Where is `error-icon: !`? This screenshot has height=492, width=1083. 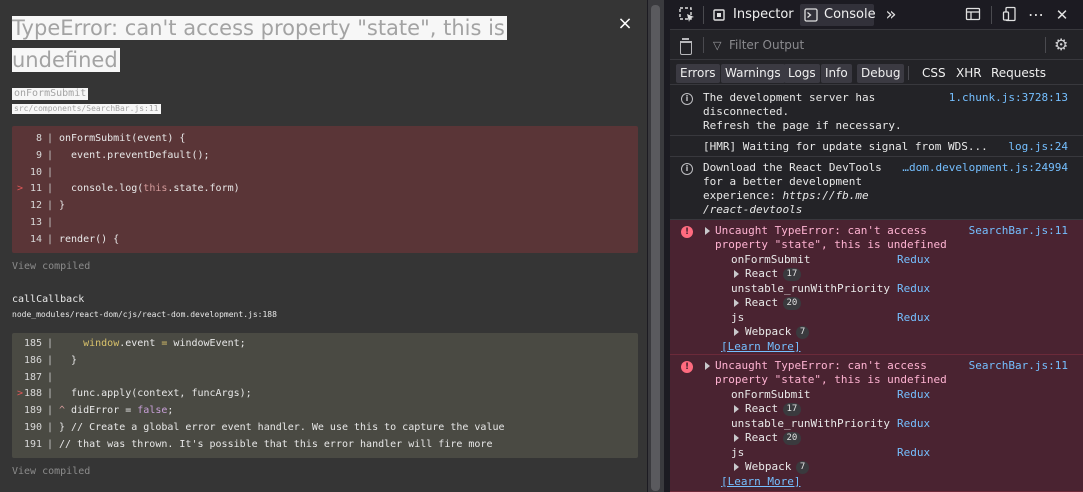
error-icon: ! is located at coordinates (687, 232).